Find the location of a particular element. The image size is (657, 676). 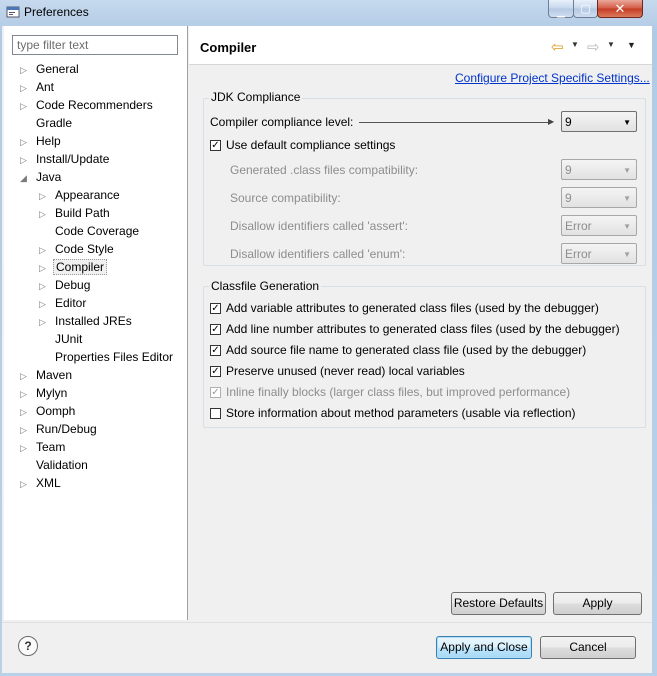

tree-item: ▷ Code Recommenders is located at coordinates (87, 105).